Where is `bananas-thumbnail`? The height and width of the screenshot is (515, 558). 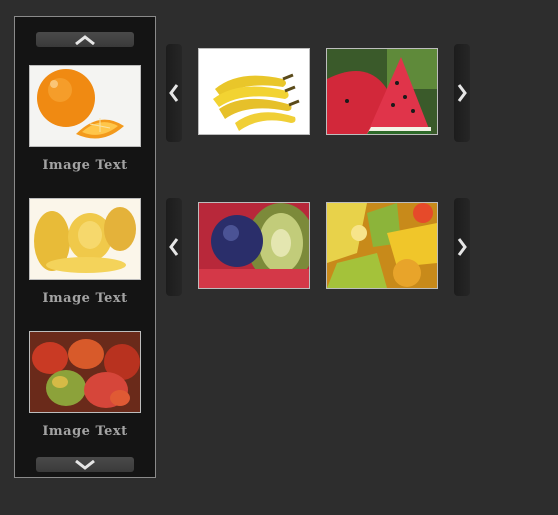 bananas-thumbnail is located at coordinates (254, 91).